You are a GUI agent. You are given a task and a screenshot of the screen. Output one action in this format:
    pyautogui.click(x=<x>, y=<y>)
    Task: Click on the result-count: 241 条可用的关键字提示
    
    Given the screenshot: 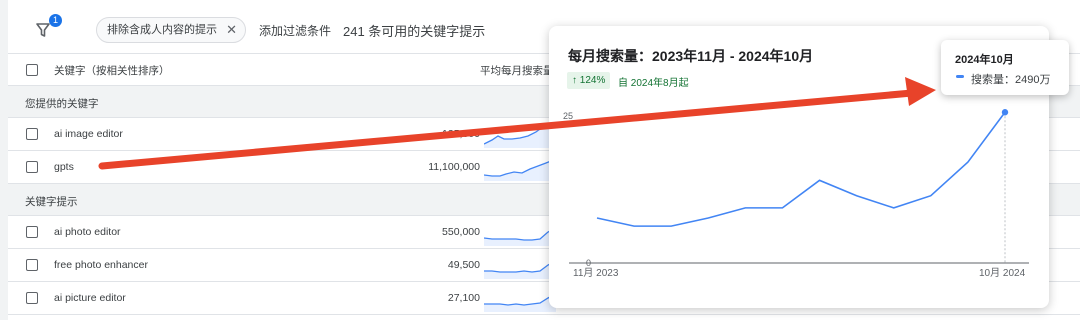 What is the action you would take?
    pyautogui.click(x=414, y=31)
    